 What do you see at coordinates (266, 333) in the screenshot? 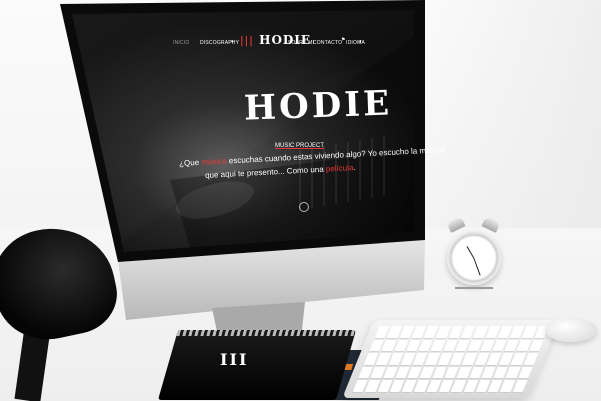
I see `notebook-spiral` at bounding box center [266, 333].